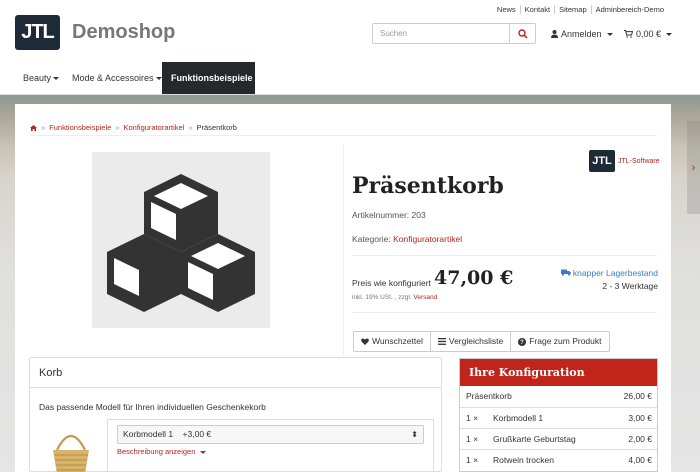 The image size is (700, 472). What do you see at coordinates (382, 297) in the screenshot?
I see `tax-text: inkl. 19% USt. , zzgl.` at bounding box center [382, 297].